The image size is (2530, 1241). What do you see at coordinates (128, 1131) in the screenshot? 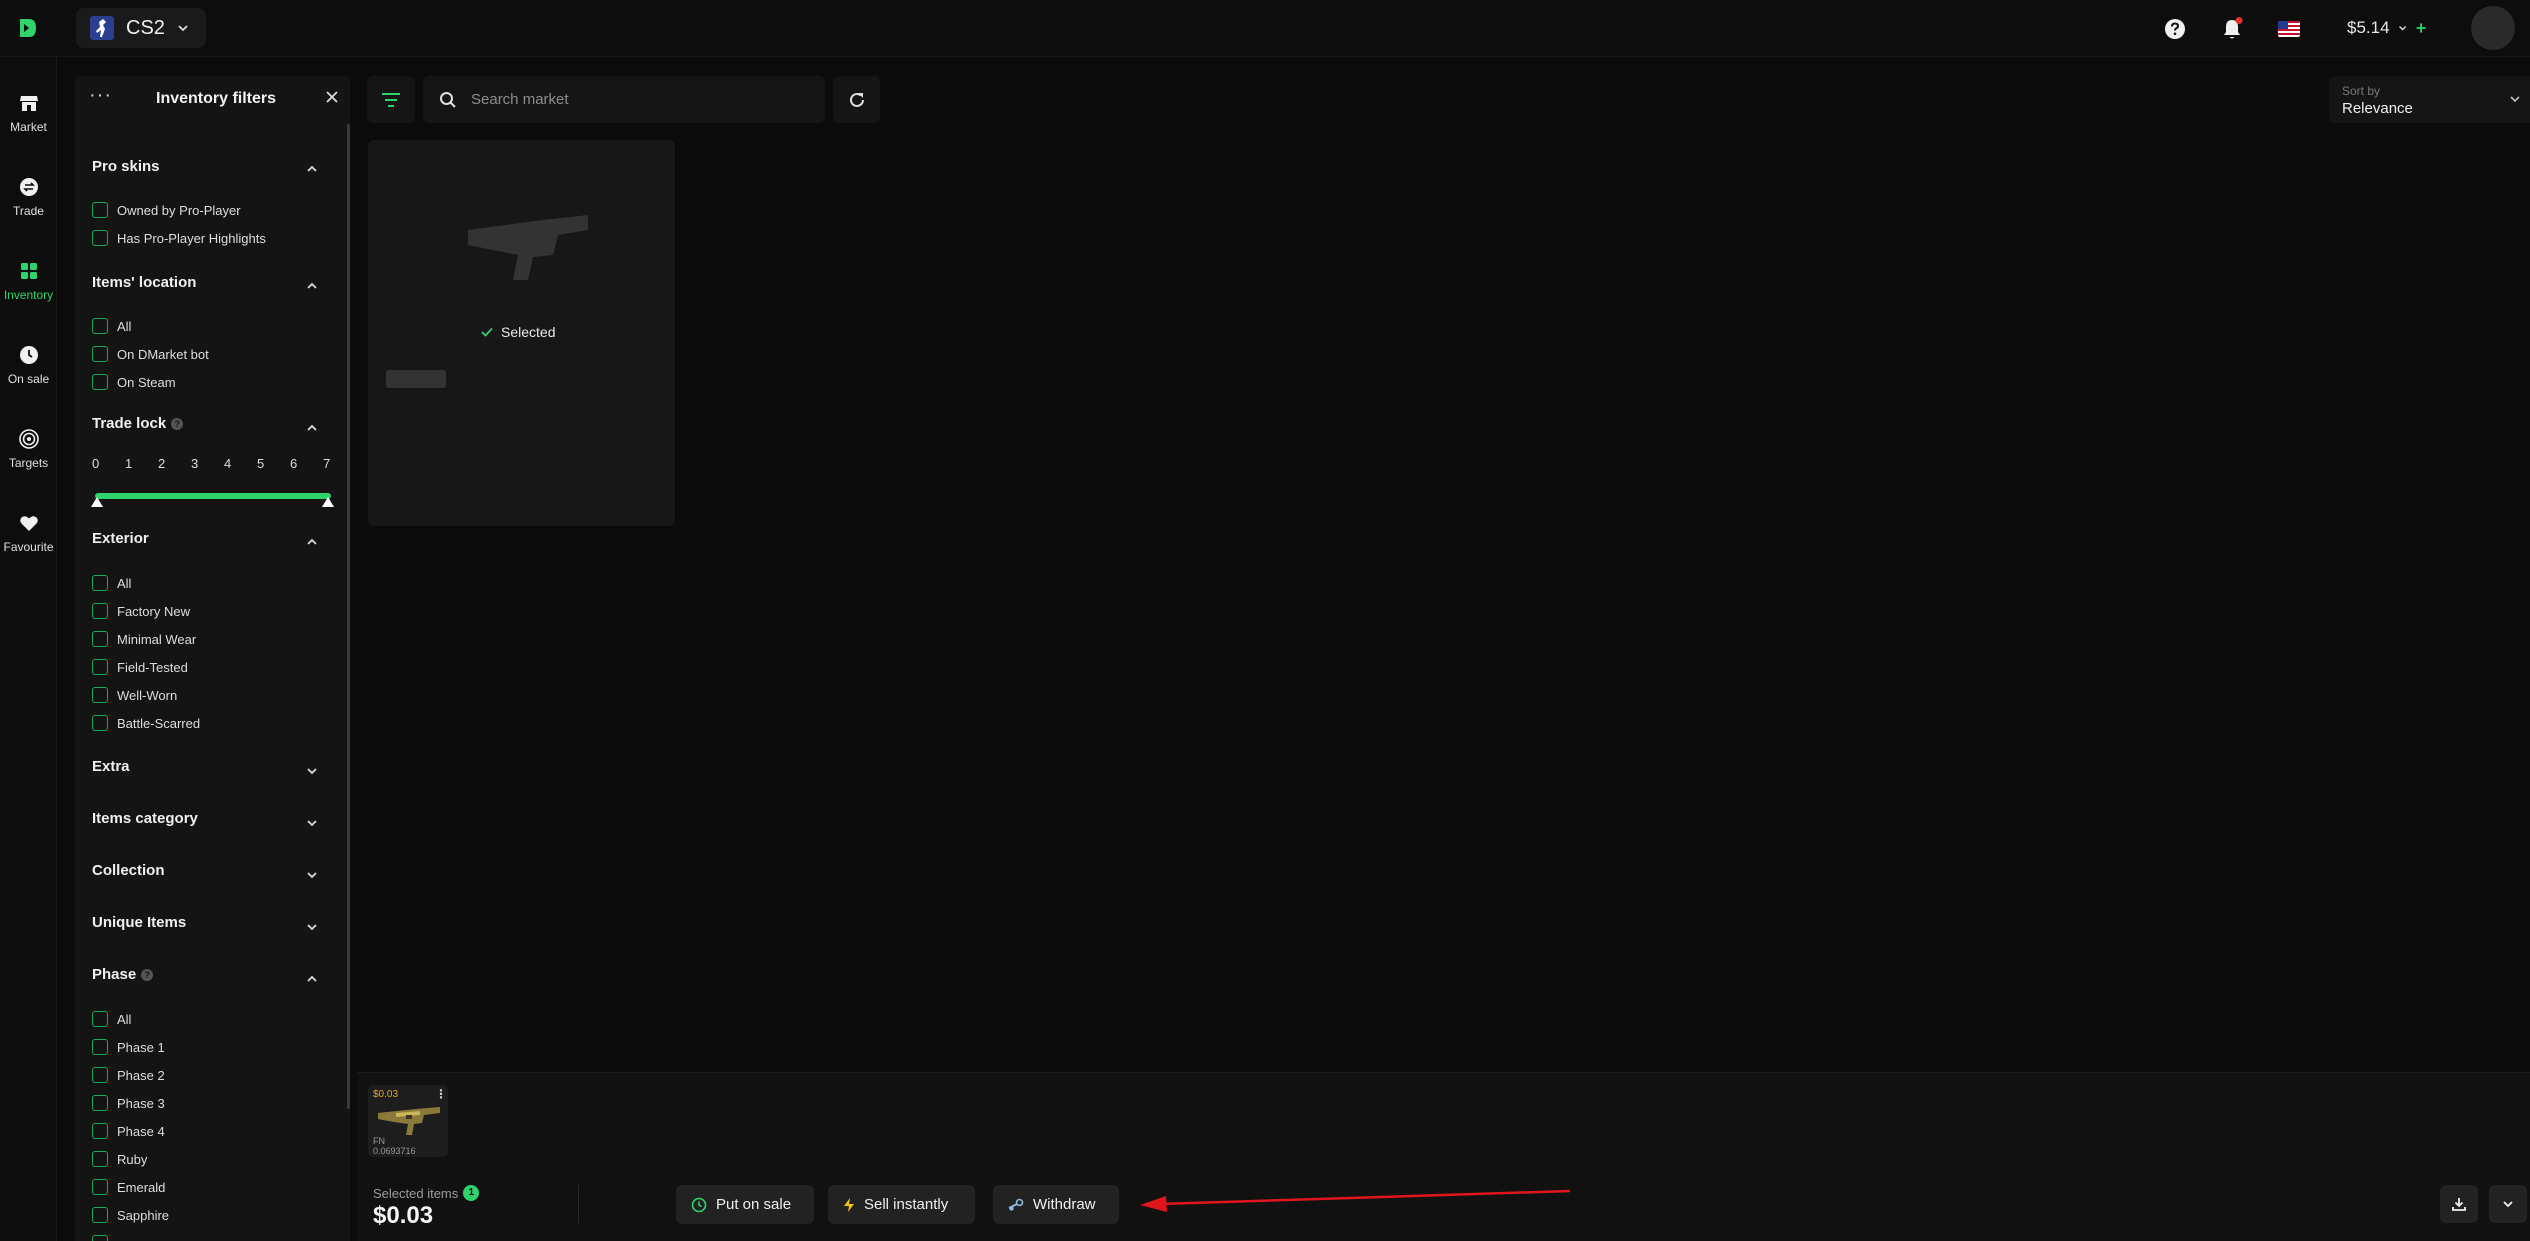
I see `checkbox-phase-4: Phase 4` at bounding box center [128, 1131].